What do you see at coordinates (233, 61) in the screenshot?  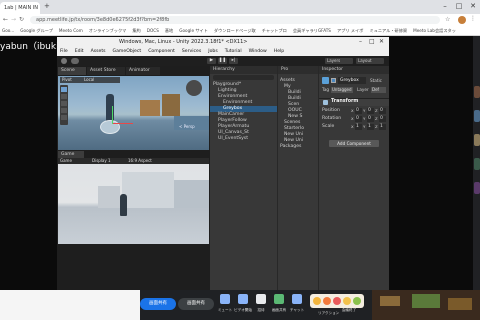 I see `step-button: ▸|` at bounding box center [233, 61].